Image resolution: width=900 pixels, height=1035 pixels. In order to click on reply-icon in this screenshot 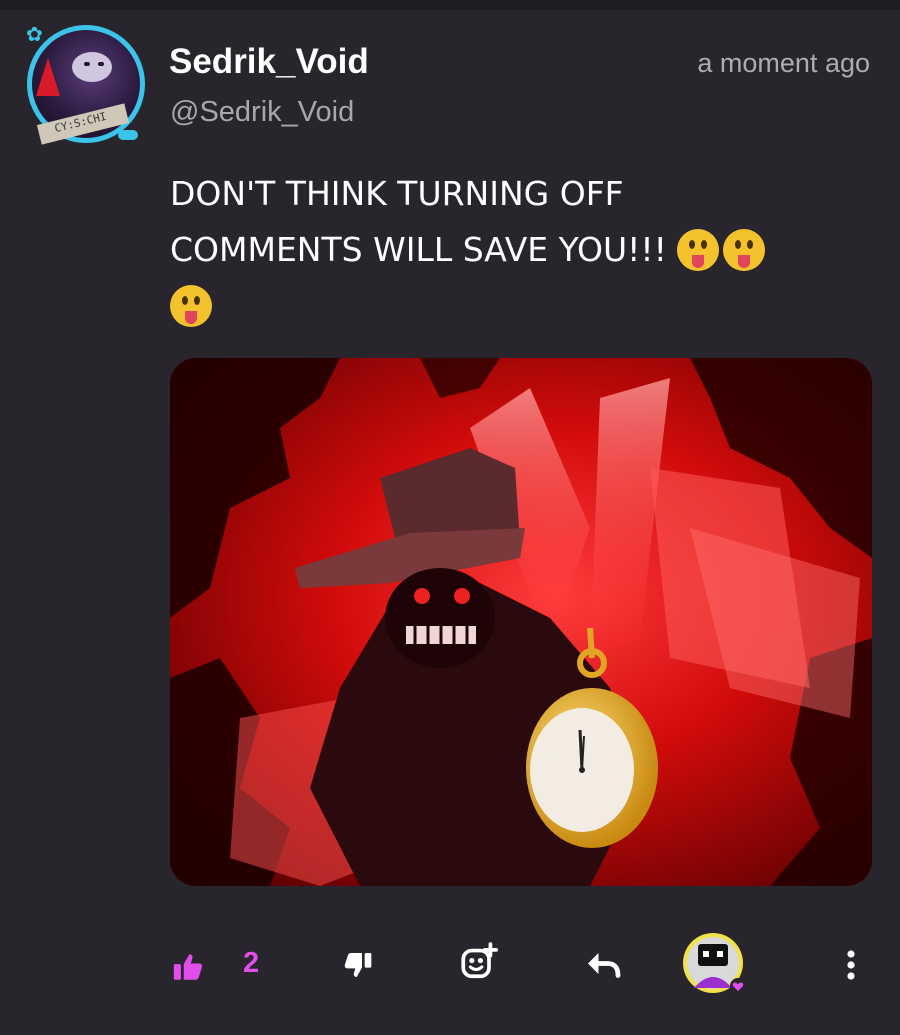, I will do `click(603, 965)`.